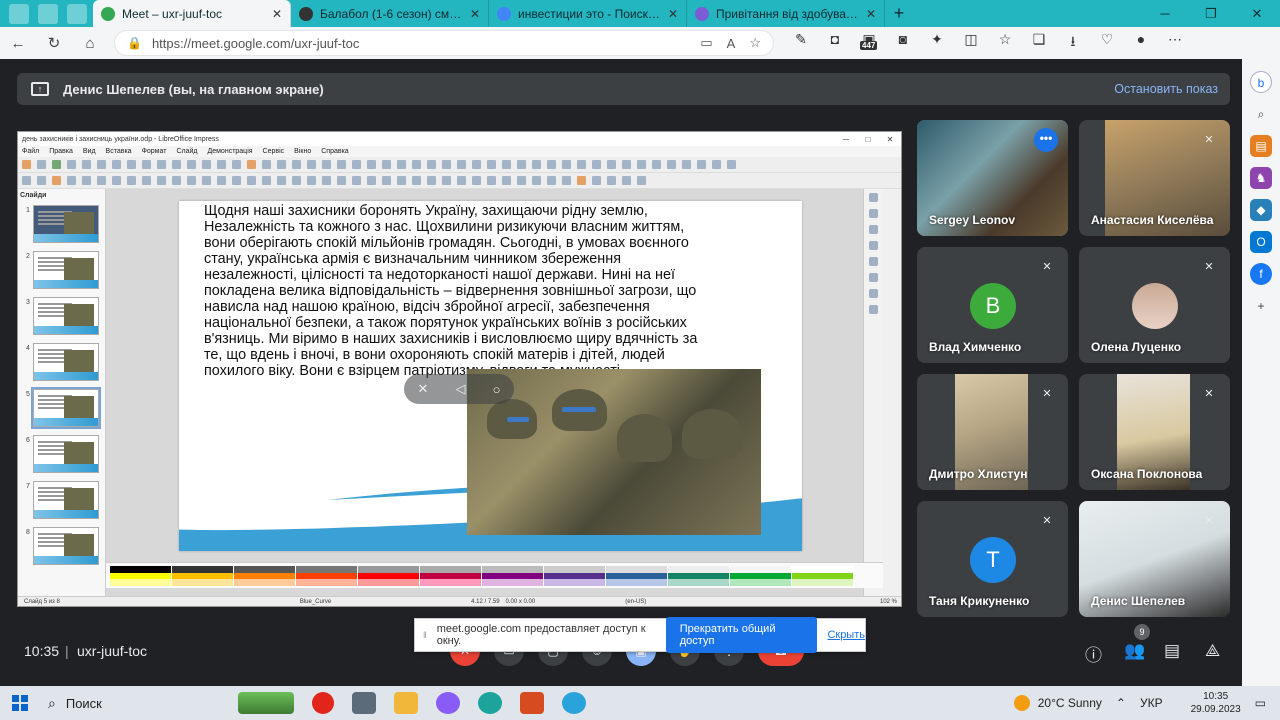  I want to click on libreoffice-toolbar-drawing, so click(459, 181).